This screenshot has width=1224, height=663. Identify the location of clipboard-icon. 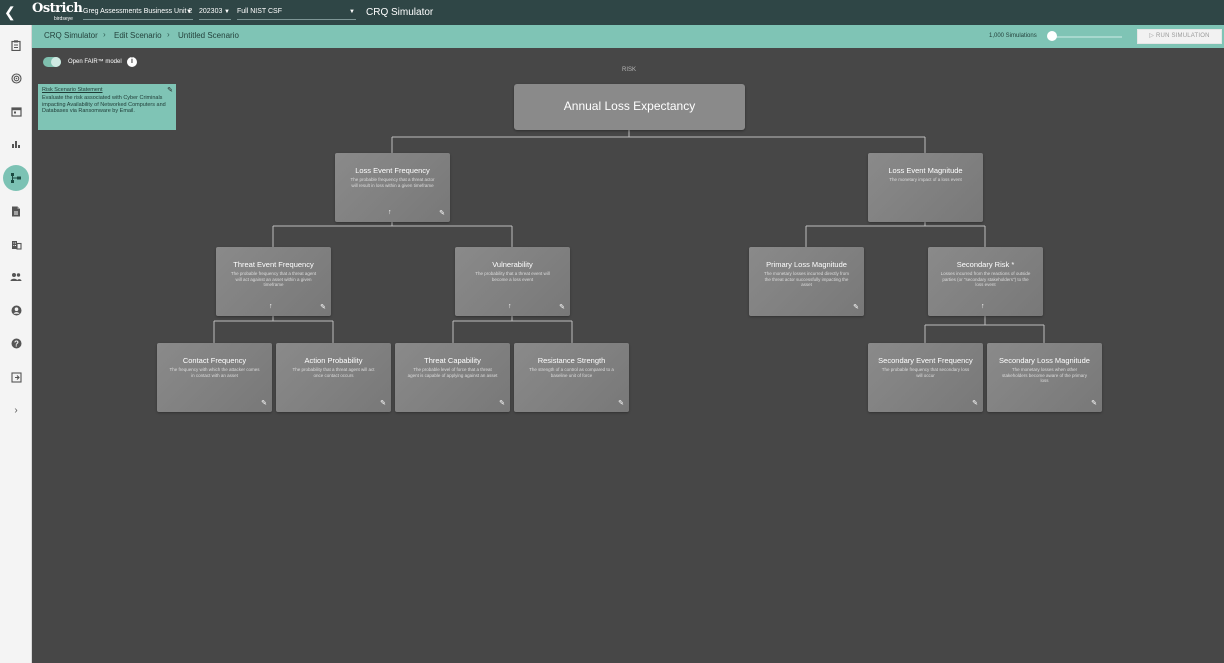
(16, 45).